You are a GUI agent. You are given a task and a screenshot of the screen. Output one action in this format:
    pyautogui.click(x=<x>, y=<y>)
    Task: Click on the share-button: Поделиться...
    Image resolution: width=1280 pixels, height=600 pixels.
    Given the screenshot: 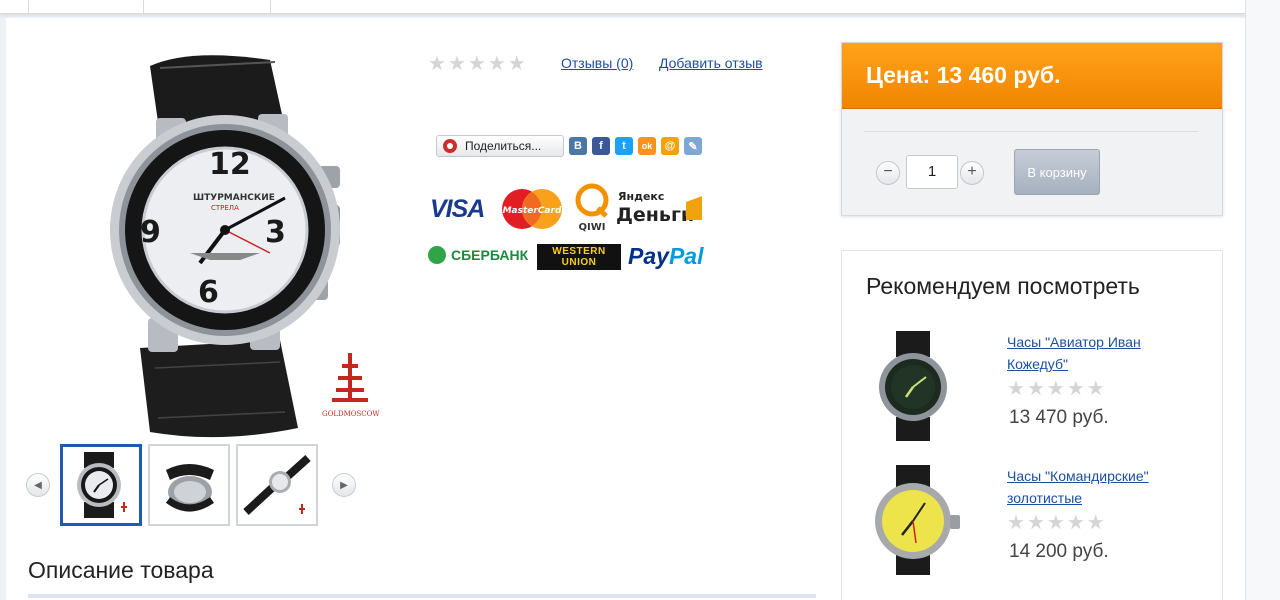 What is the action you would take?
    pyautogui.click(x=500, y=146)
    